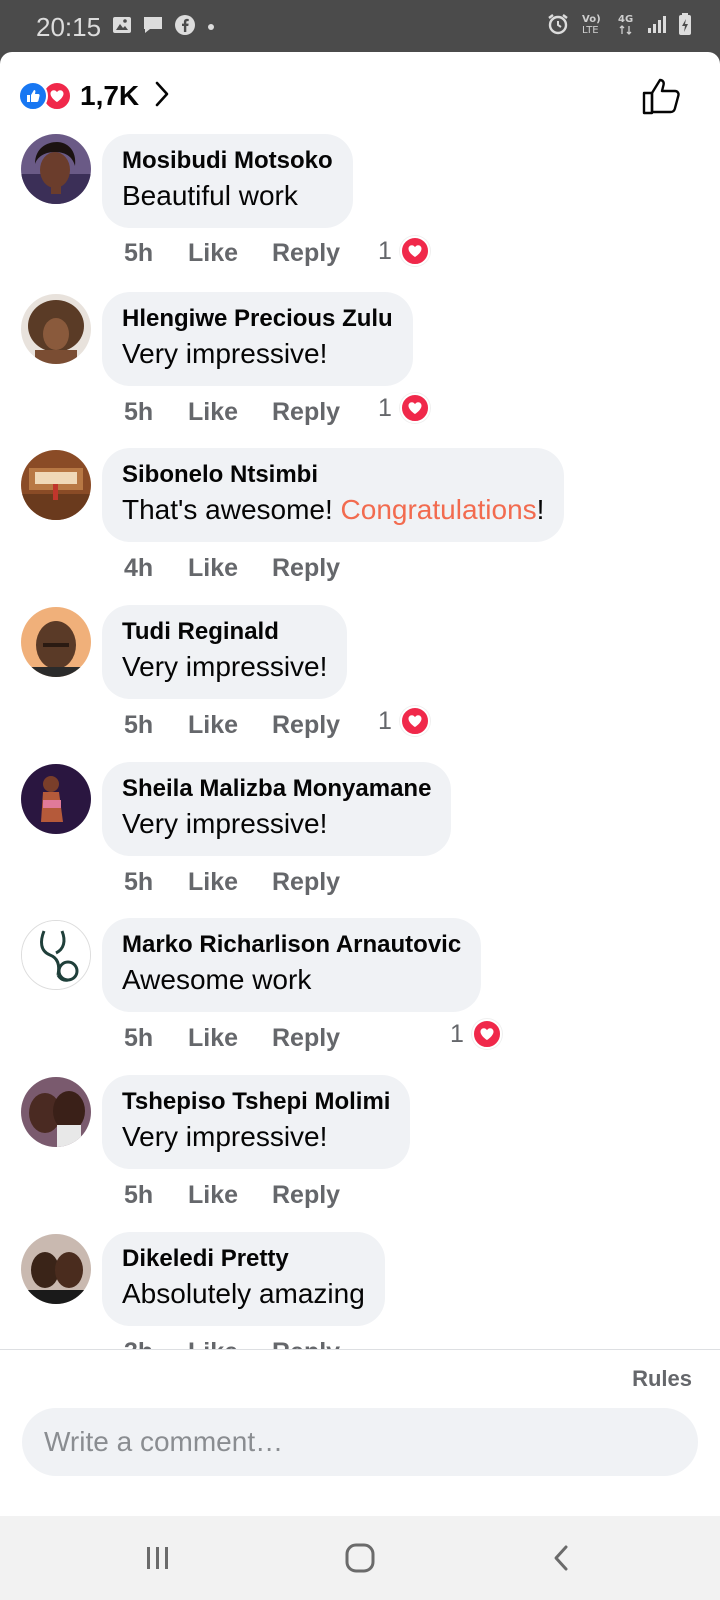  I want to click on status-bar: 20:15 Vo) LTE 4G, so click(360, 26).